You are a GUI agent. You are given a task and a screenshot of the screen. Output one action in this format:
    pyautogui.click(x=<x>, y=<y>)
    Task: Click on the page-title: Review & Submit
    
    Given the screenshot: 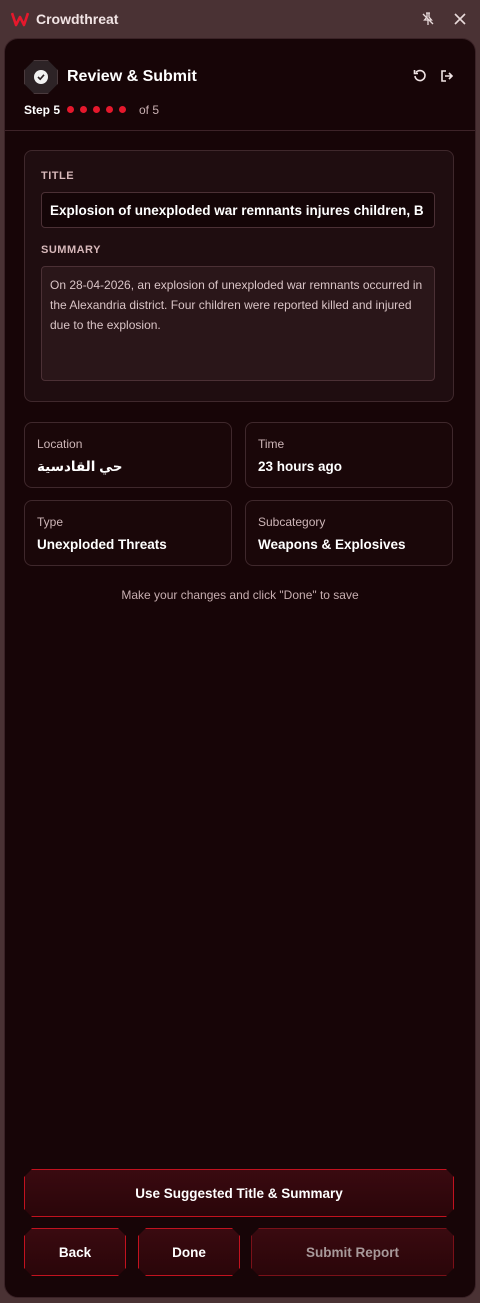 What is the action you would take?
    pyautogui.click(x=132, y=76)
    